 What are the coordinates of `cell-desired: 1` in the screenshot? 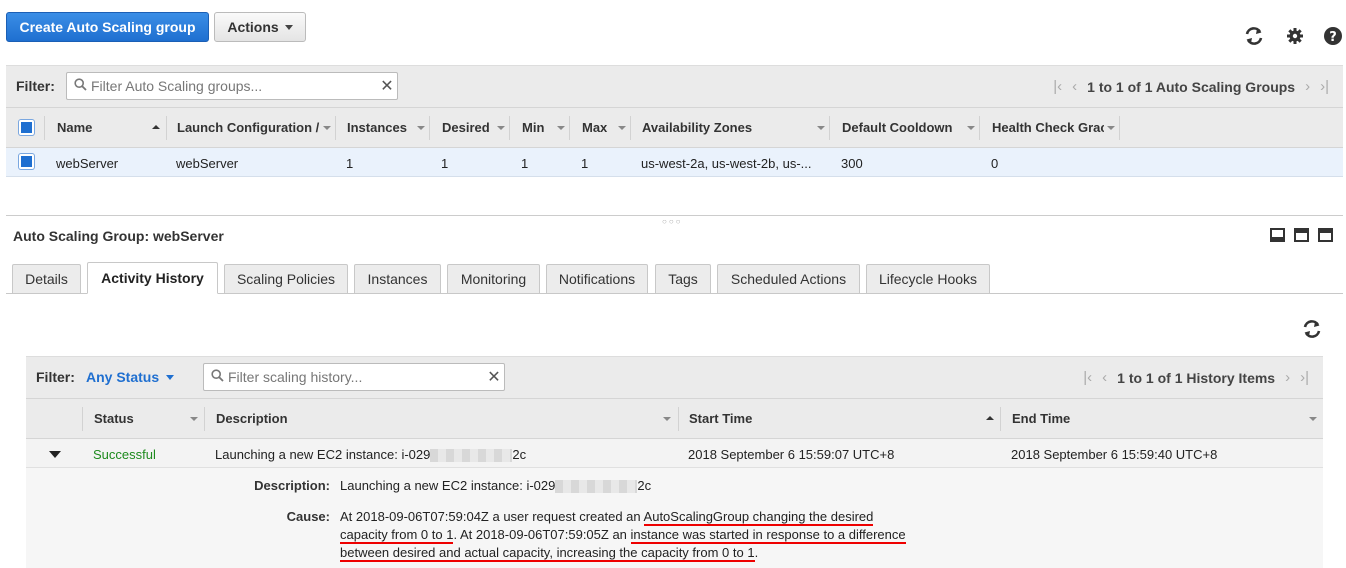 It's located at (445, 163).